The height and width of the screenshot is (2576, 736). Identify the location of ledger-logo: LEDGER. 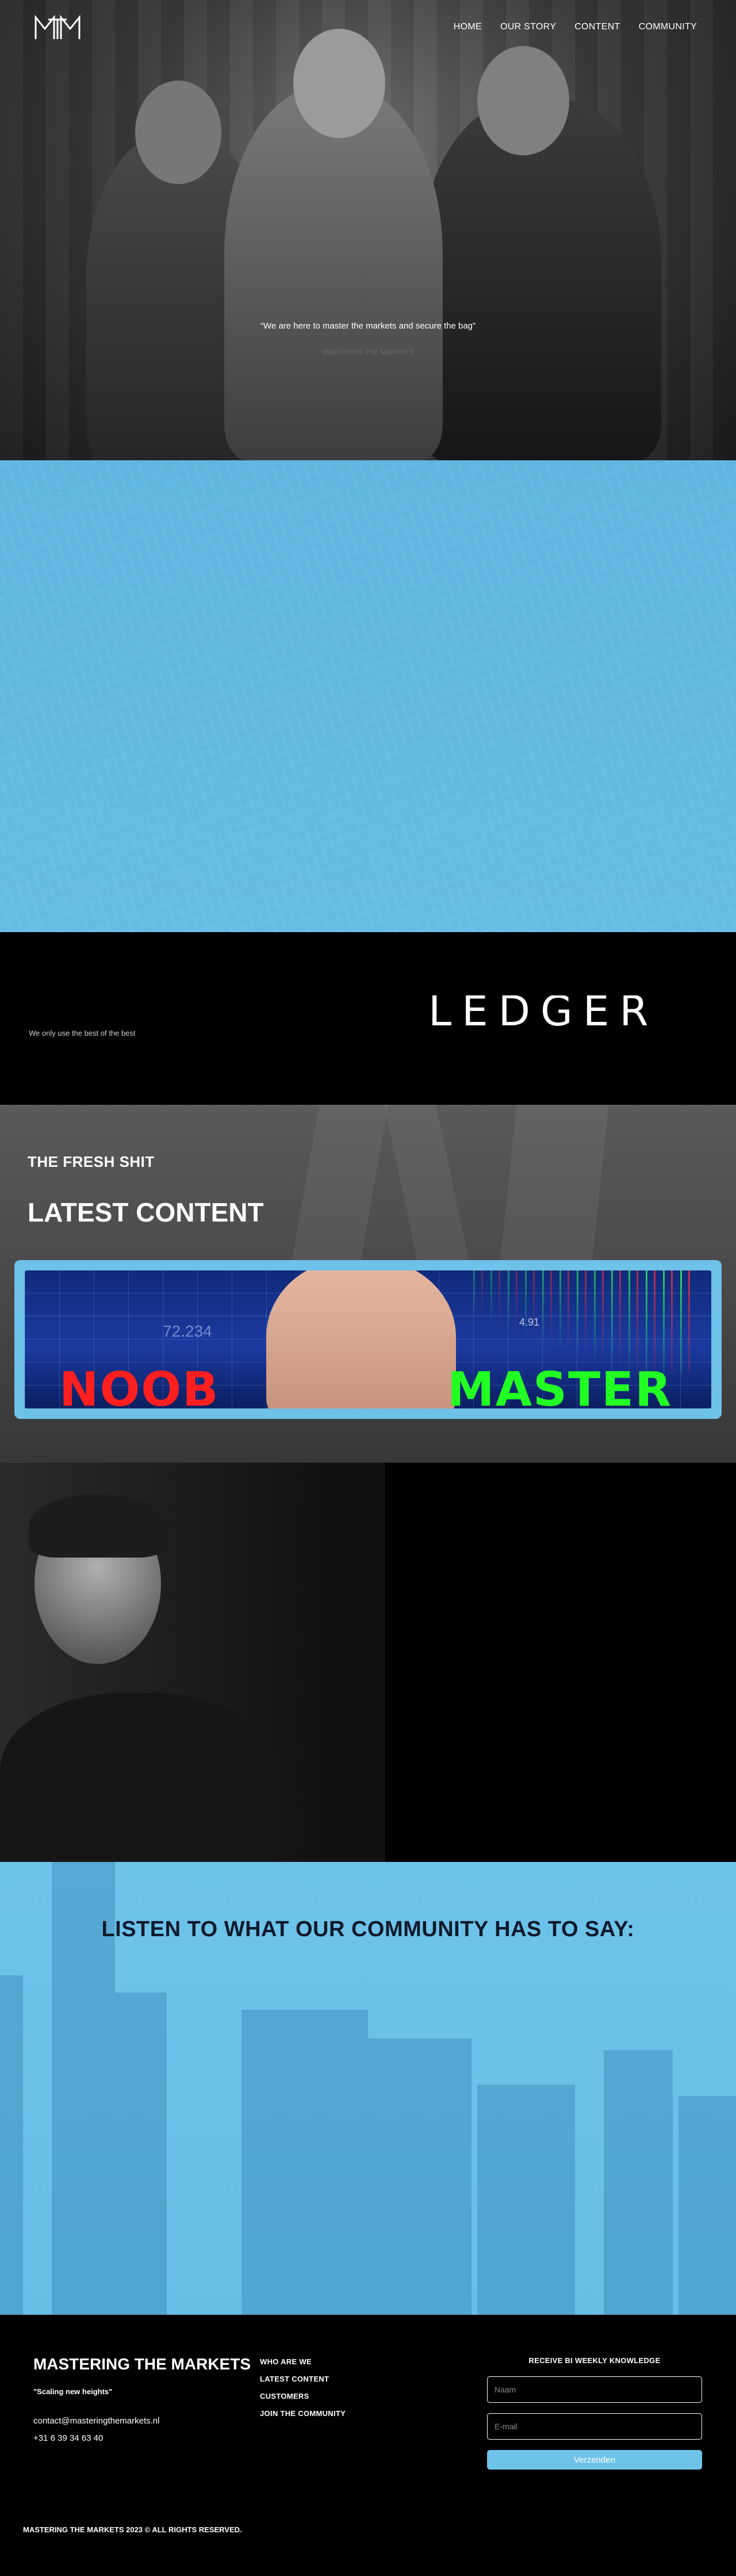
(543, 1012).